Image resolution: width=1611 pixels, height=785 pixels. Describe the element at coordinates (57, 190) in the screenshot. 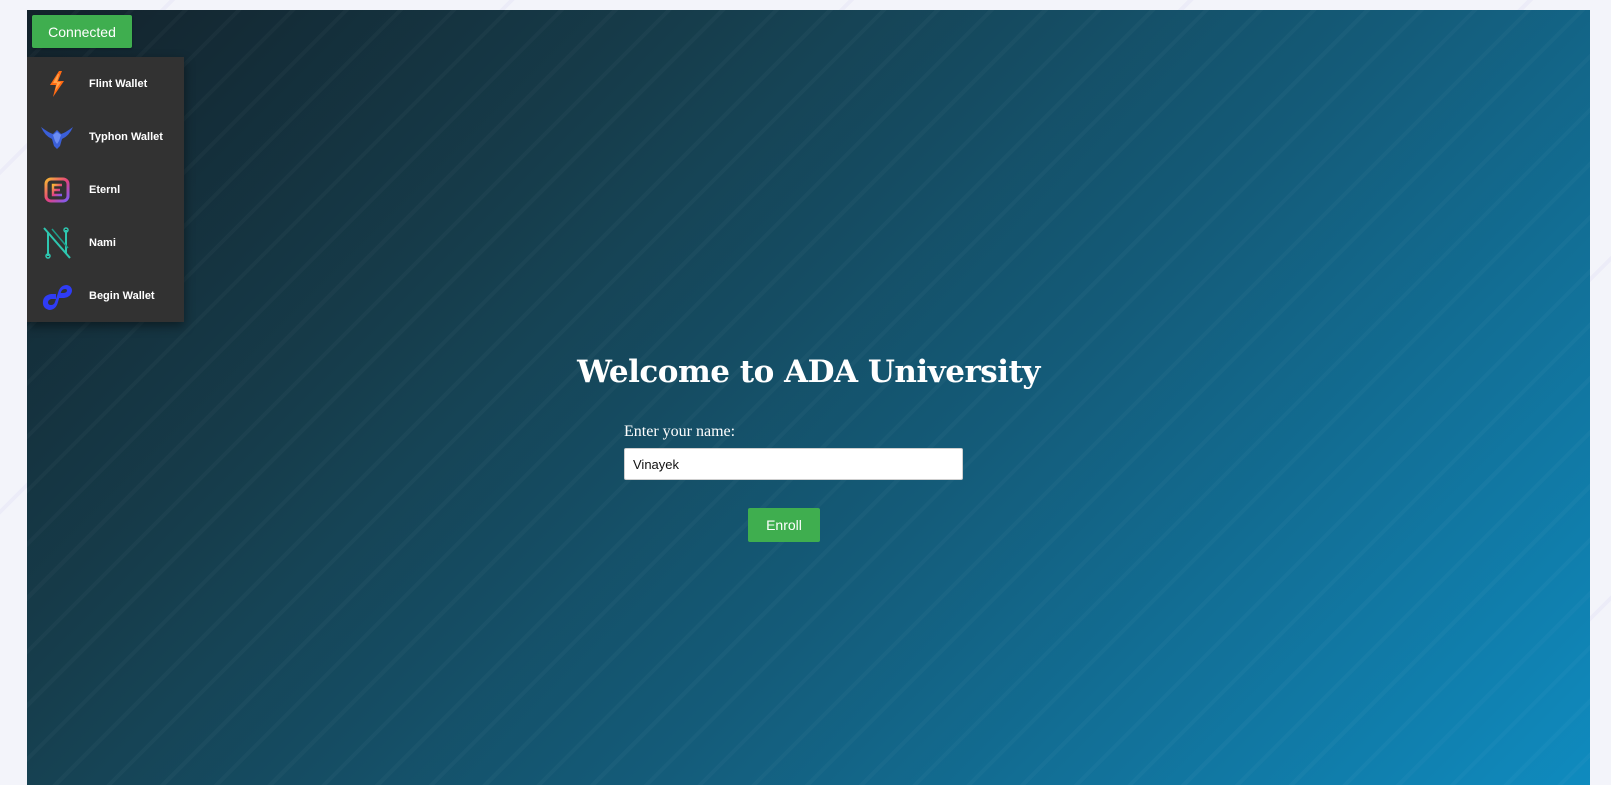

I see `eternl-icon` at that location.